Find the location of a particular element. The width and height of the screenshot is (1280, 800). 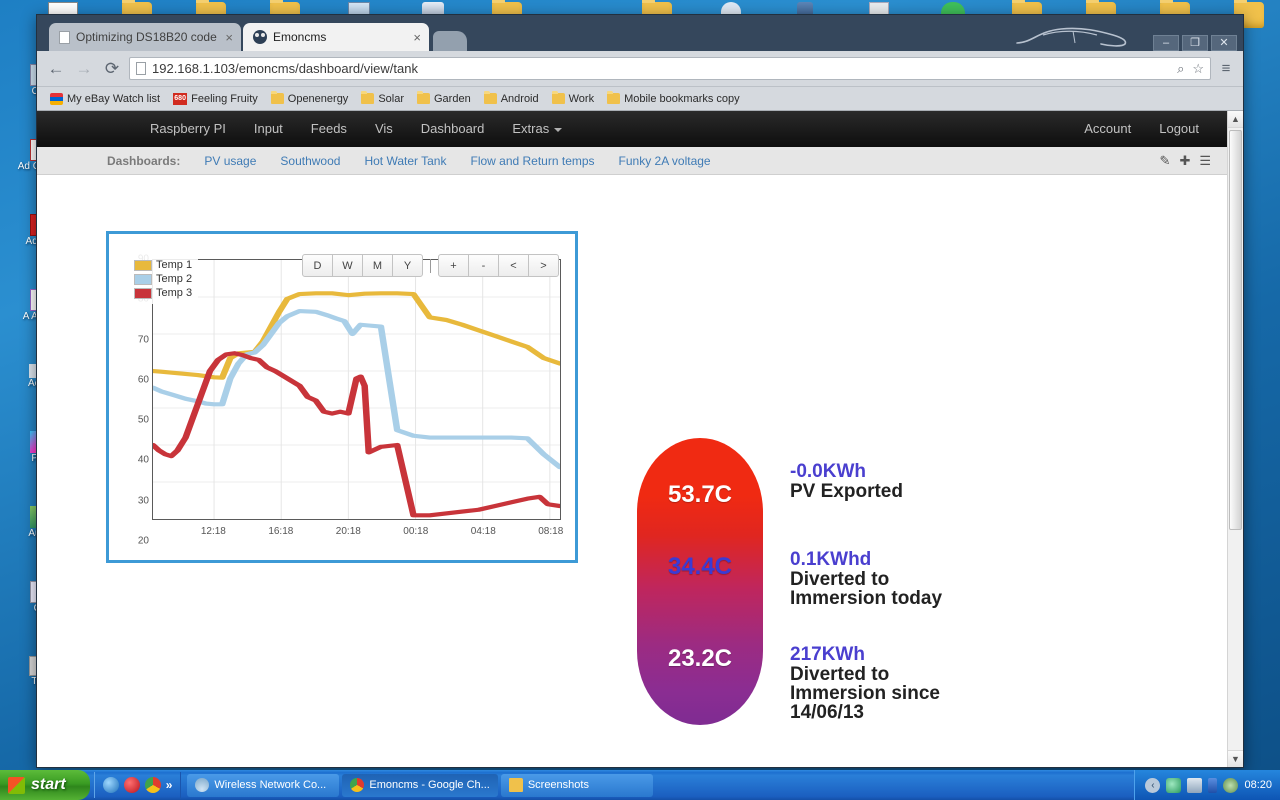

reload-button: ⟳ is located at coordinates (112, 69).